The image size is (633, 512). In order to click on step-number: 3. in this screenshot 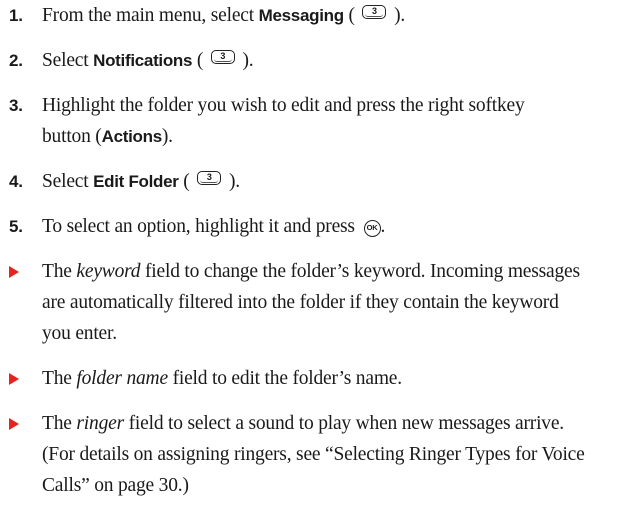, I will do `click(16, 105)`.